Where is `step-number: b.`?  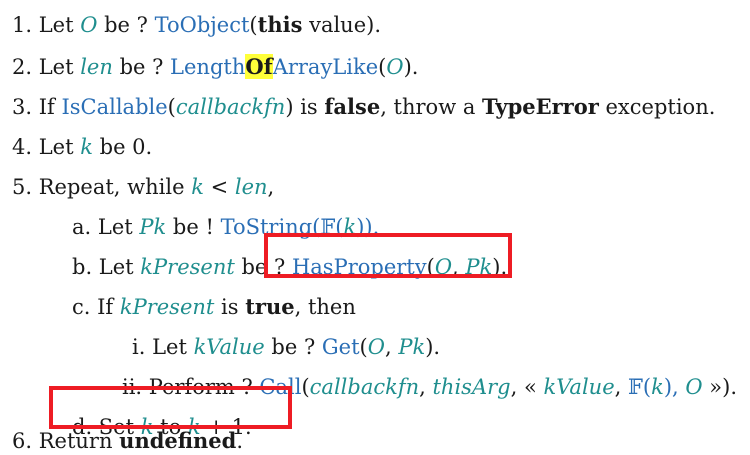
step-number: b. is located at coordinates (82, 267).